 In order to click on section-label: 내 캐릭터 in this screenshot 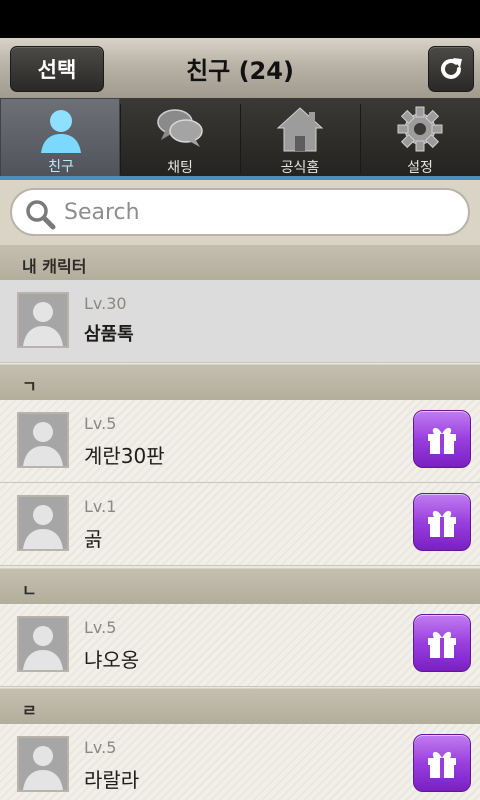, I will do `click(54, 266)`.